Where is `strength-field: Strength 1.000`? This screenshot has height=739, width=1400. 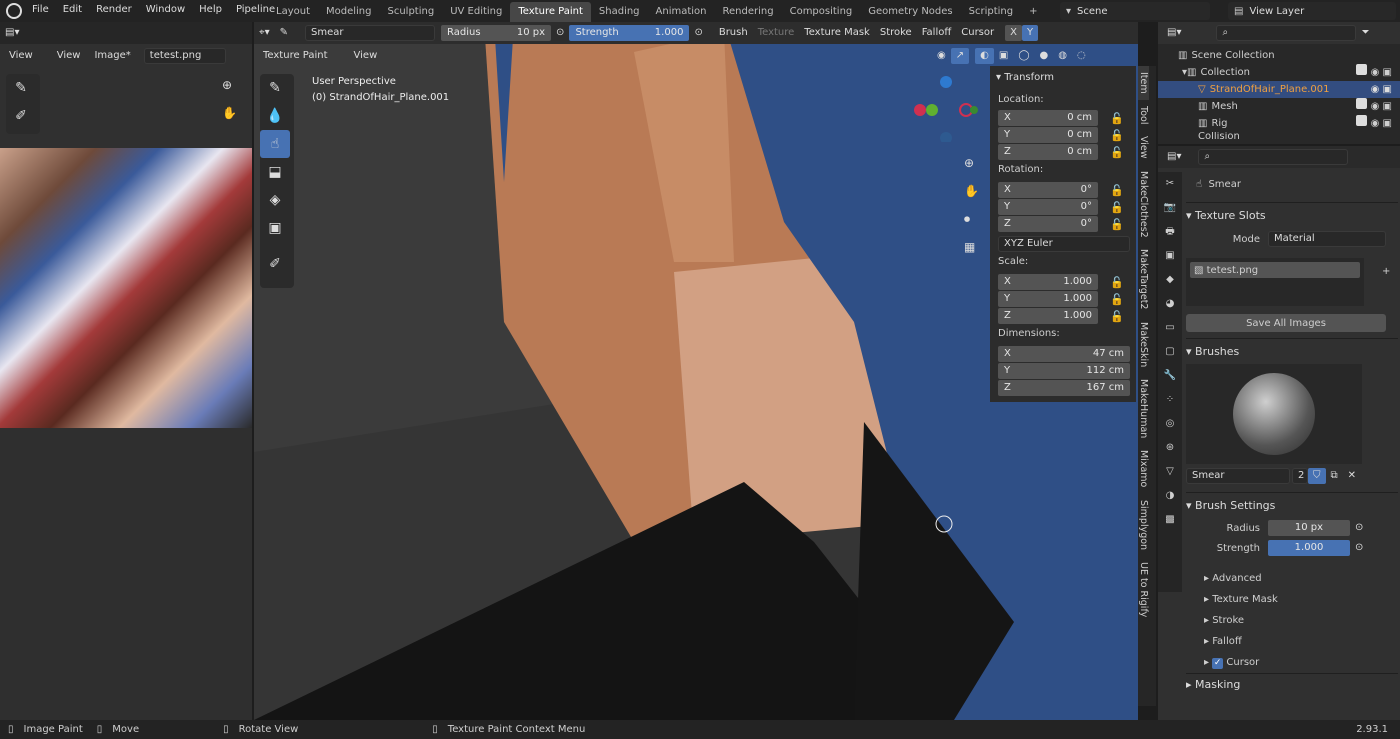 strength-field: Strength 1.000 is located at coordinates (629, 33).